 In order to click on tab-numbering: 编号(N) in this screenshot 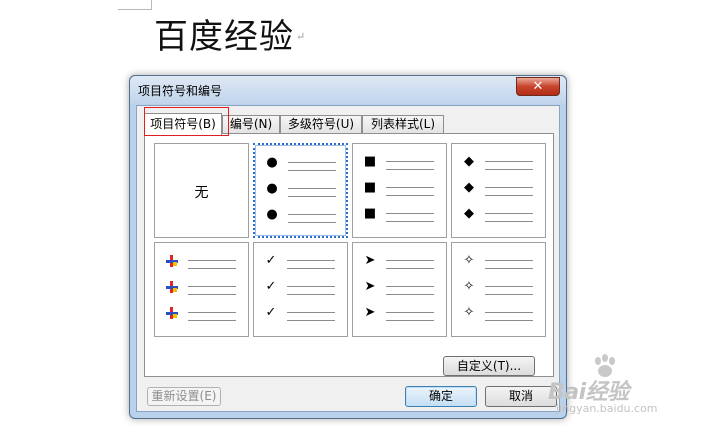, I will do `click(251, 124)`.